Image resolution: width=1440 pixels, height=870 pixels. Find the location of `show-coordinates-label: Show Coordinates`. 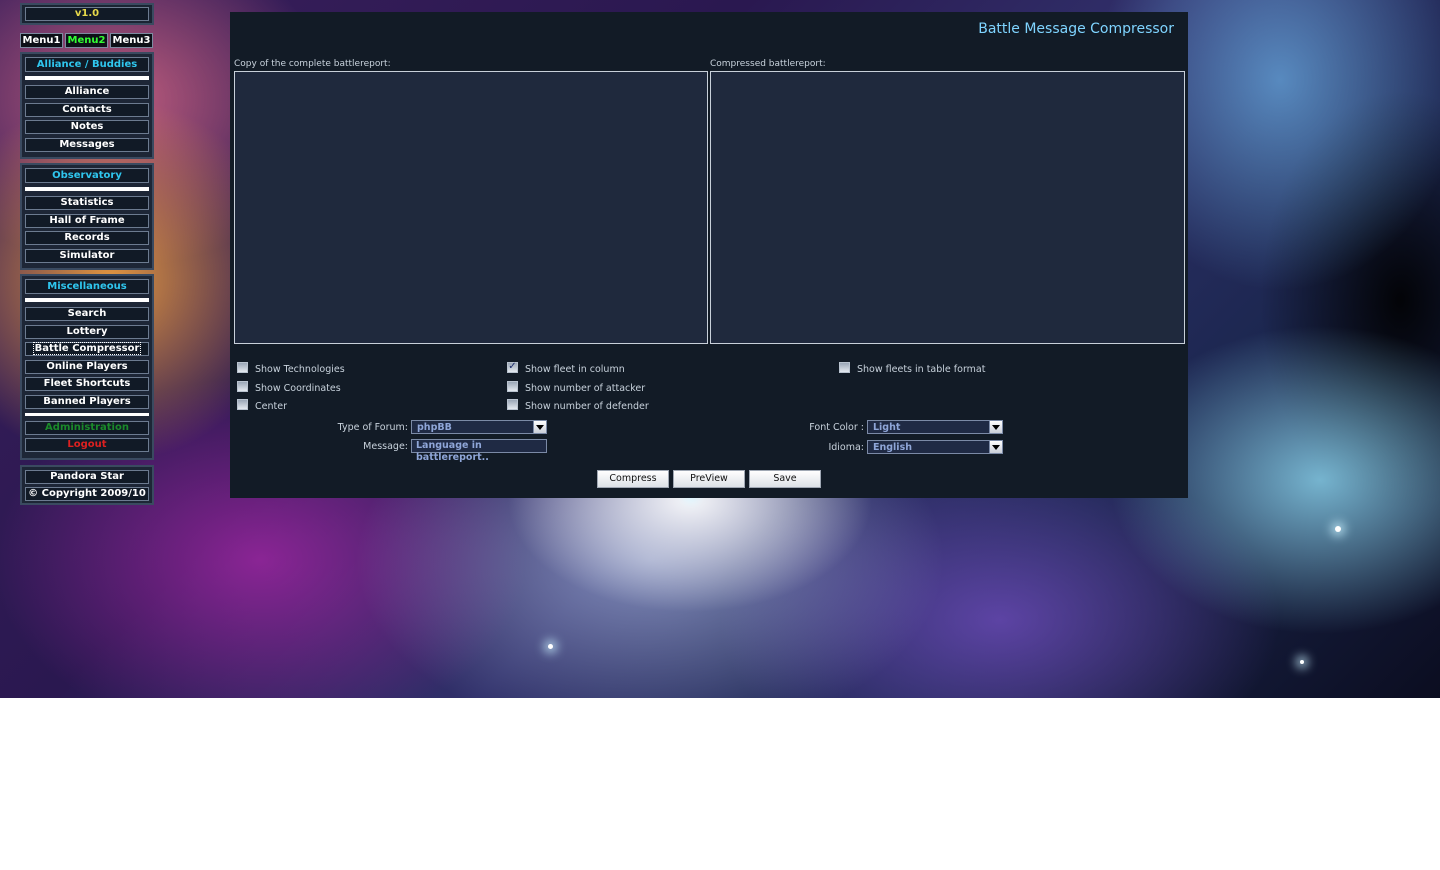

show-coordinates-label: Show Coordinates is located at coordinates (298, 388).